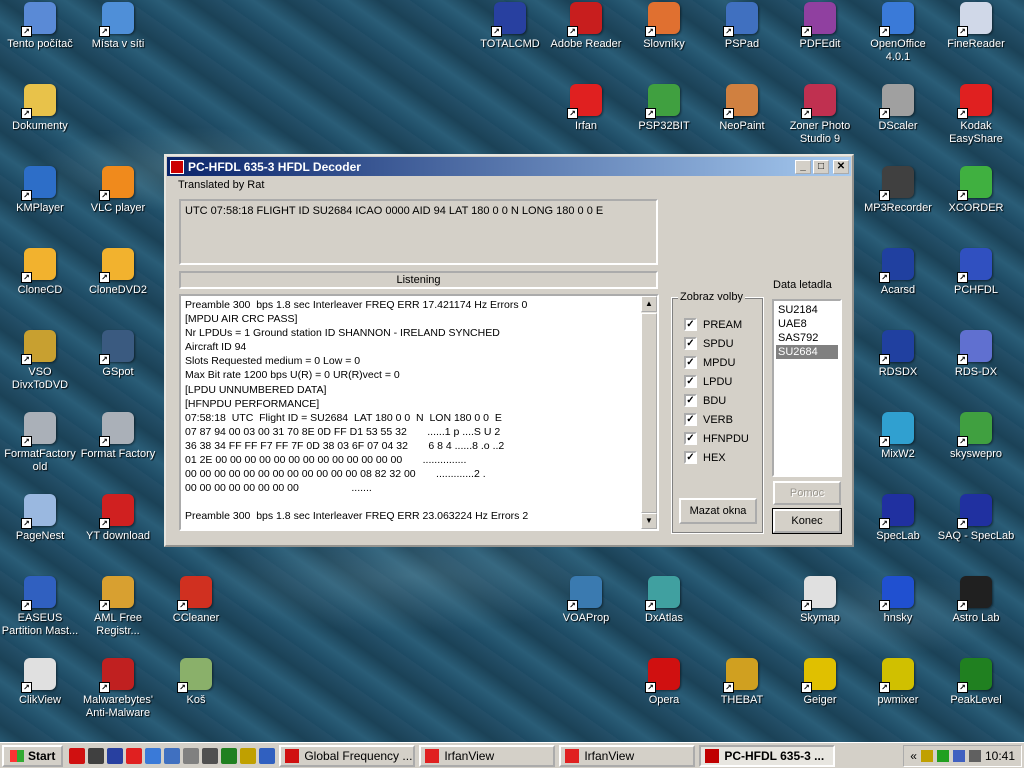 The image size is (1024, 768). What do you see at coordinates (229, 755) in the screenshot?
I see `meter-quicklaunch-icon` at bounding box center [229, 755].